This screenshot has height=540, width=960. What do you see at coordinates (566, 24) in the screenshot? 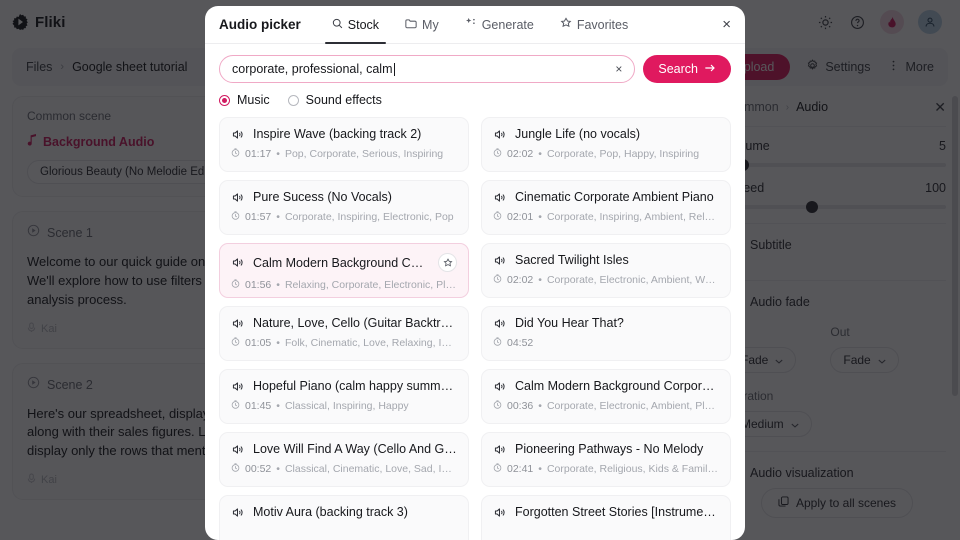
I see `star-icon` at bounding box center [566, 24].